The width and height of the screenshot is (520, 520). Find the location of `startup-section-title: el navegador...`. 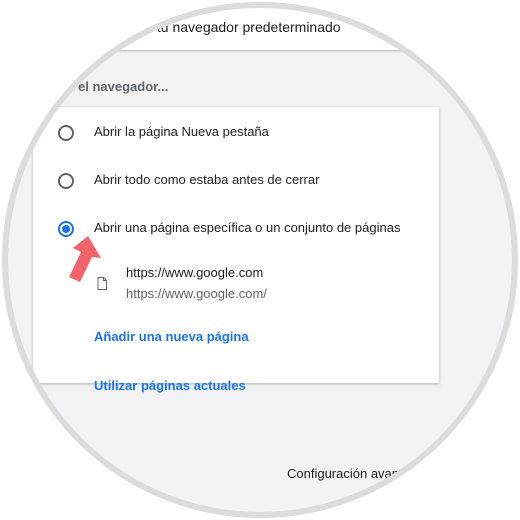

startup-section-title: el navegador... is located at coordinates (123, 86).